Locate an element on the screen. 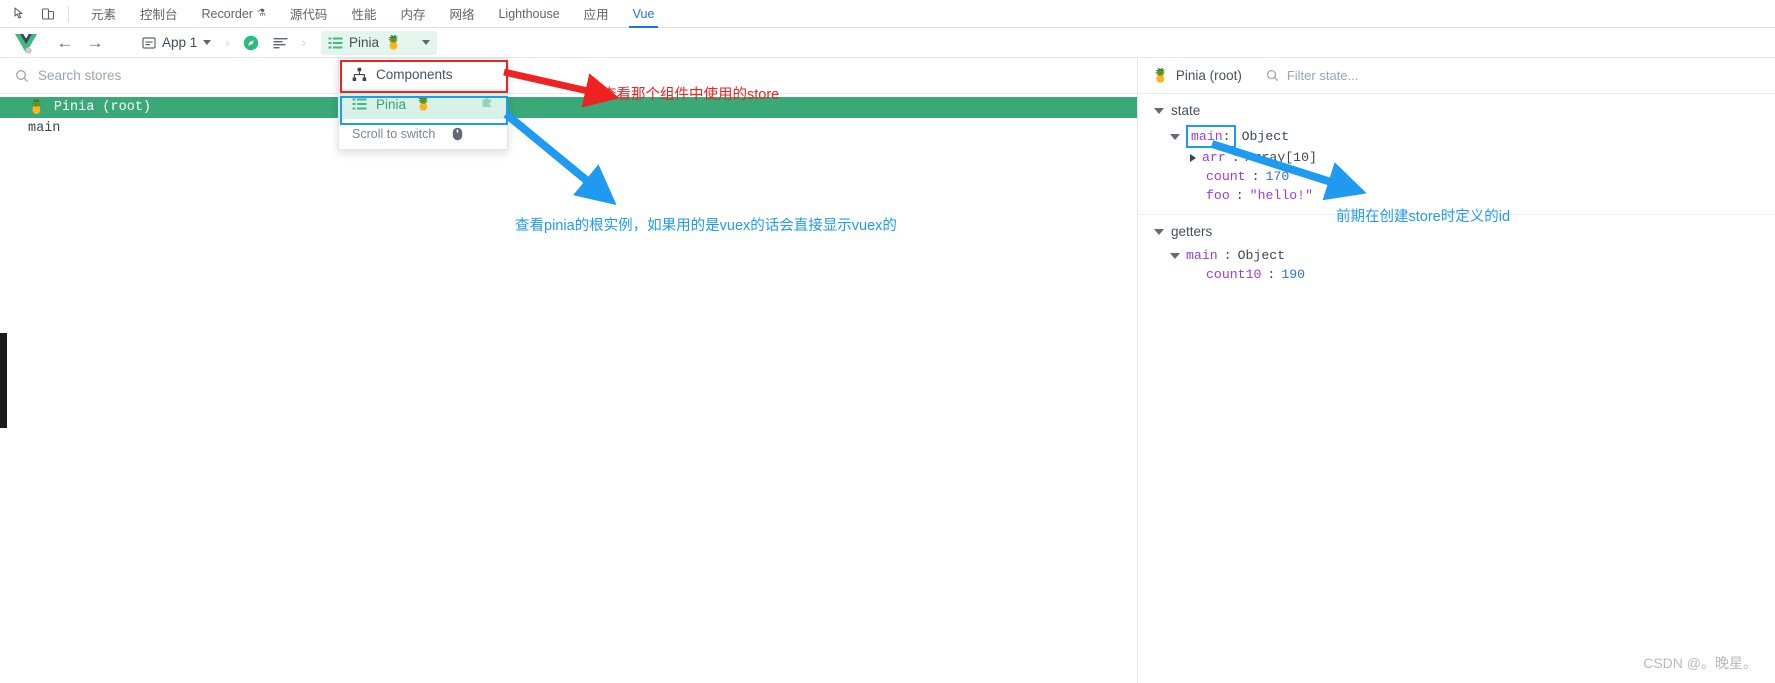 Image resolution: width=1775 pixels, height=683 pixels. tab-label: 元素 is located at coordinates (104, 15).